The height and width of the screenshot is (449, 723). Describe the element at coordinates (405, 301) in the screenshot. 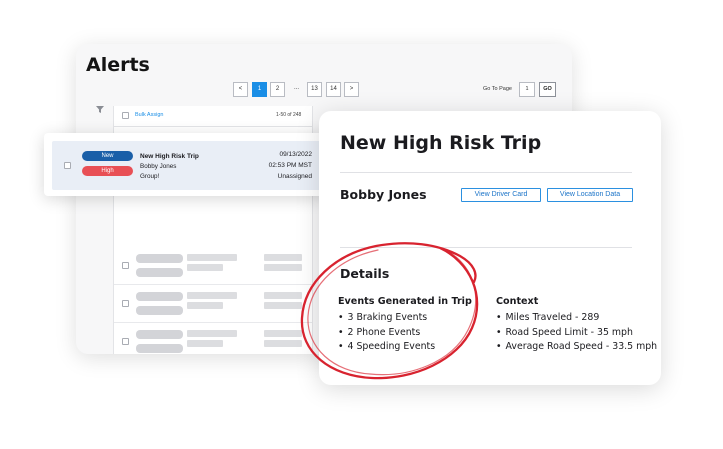

I see `events-heading: Events Generated in Trip` at that location.